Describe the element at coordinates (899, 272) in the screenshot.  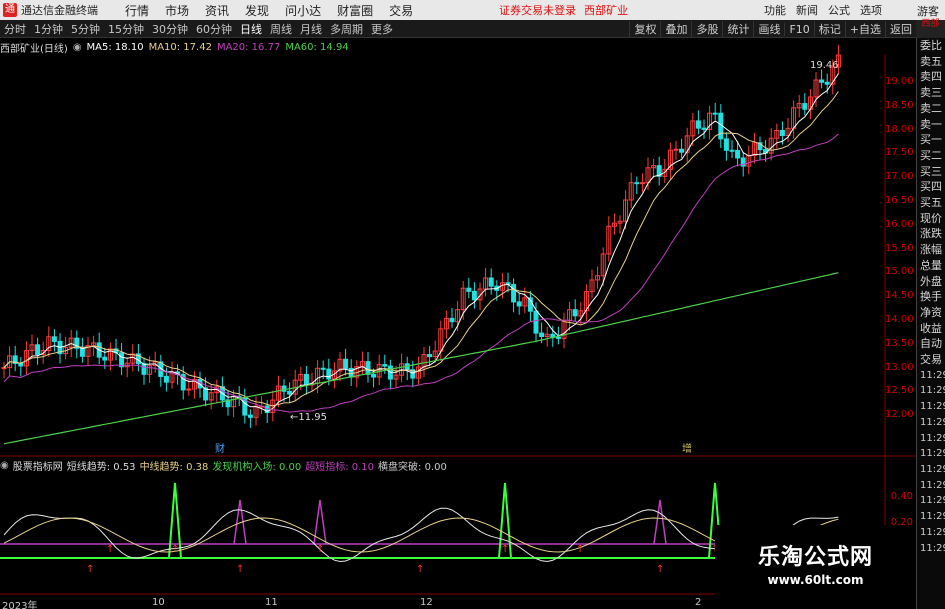
I see `price-axis-label: 15.00` at that location.